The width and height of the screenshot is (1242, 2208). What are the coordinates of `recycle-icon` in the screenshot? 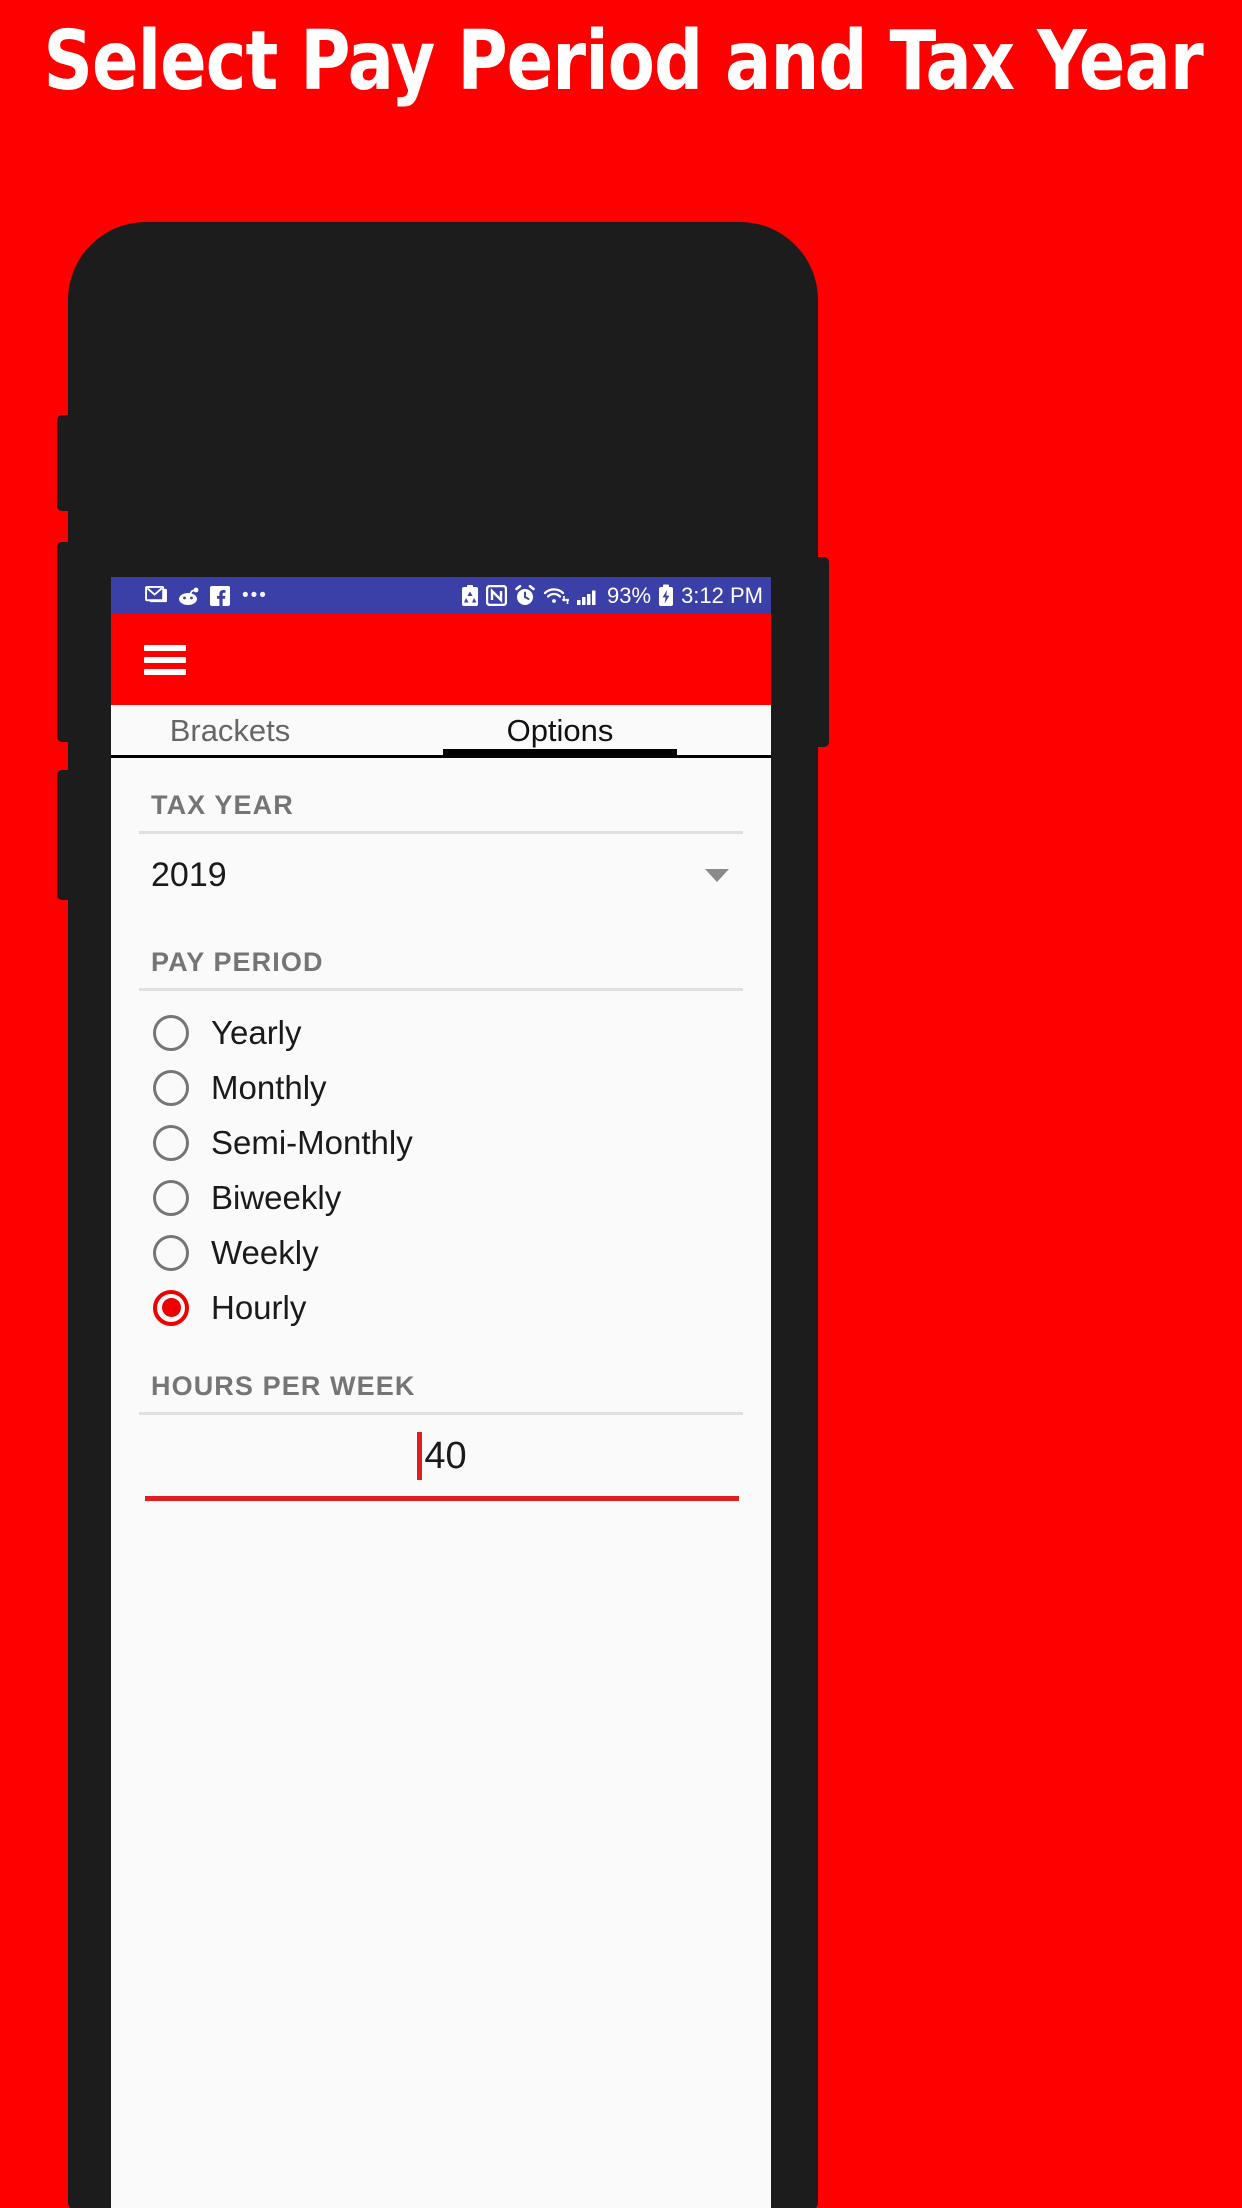 It's located at (470, 595).